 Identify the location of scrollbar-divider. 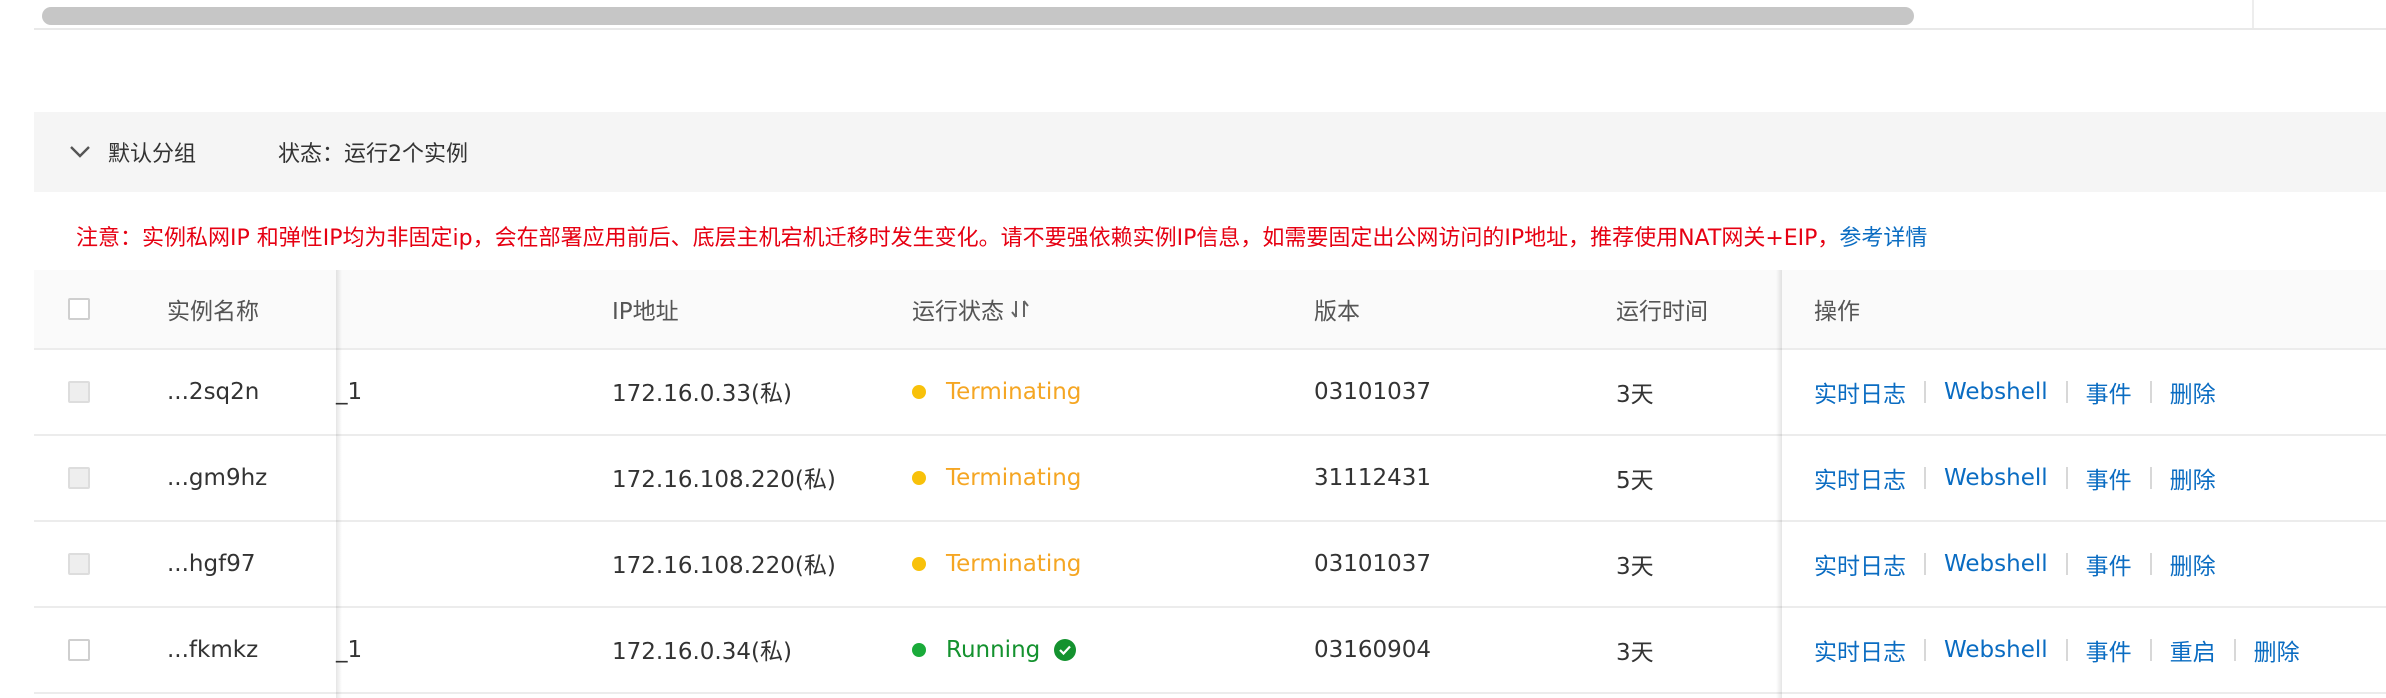
(2253, 14).